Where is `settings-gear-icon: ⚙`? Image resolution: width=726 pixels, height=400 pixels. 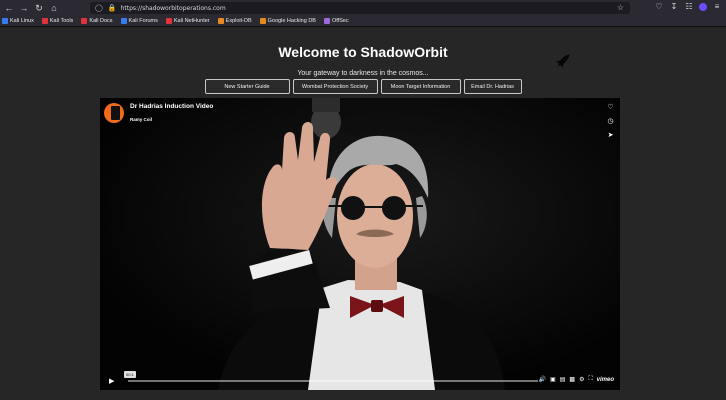
settings-gear-icon: ⚙ is located at coordinates (581, 379).